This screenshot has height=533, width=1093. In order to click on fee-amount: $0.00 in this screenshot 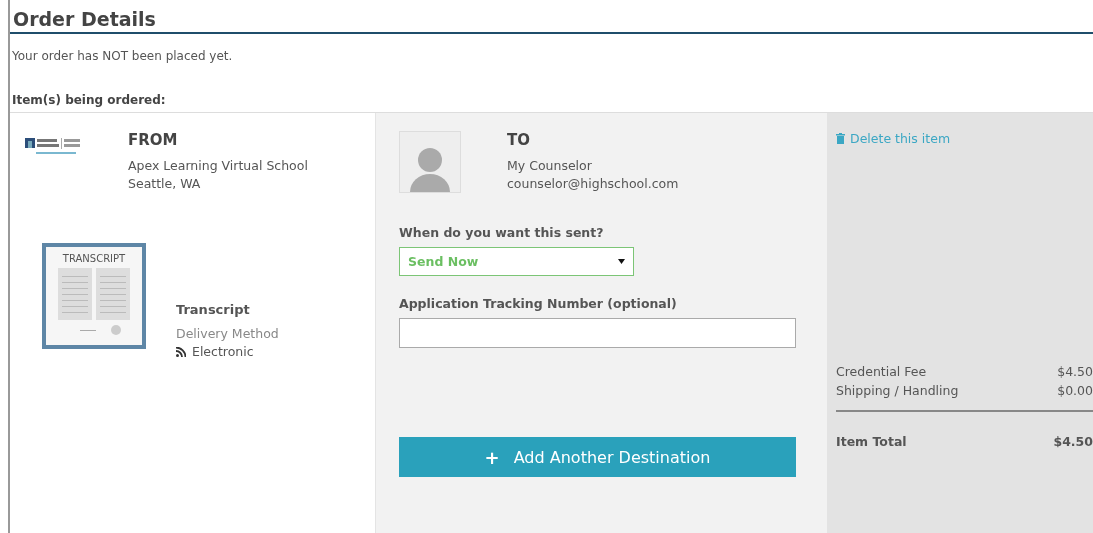, I will do `click(1075, 391)`.